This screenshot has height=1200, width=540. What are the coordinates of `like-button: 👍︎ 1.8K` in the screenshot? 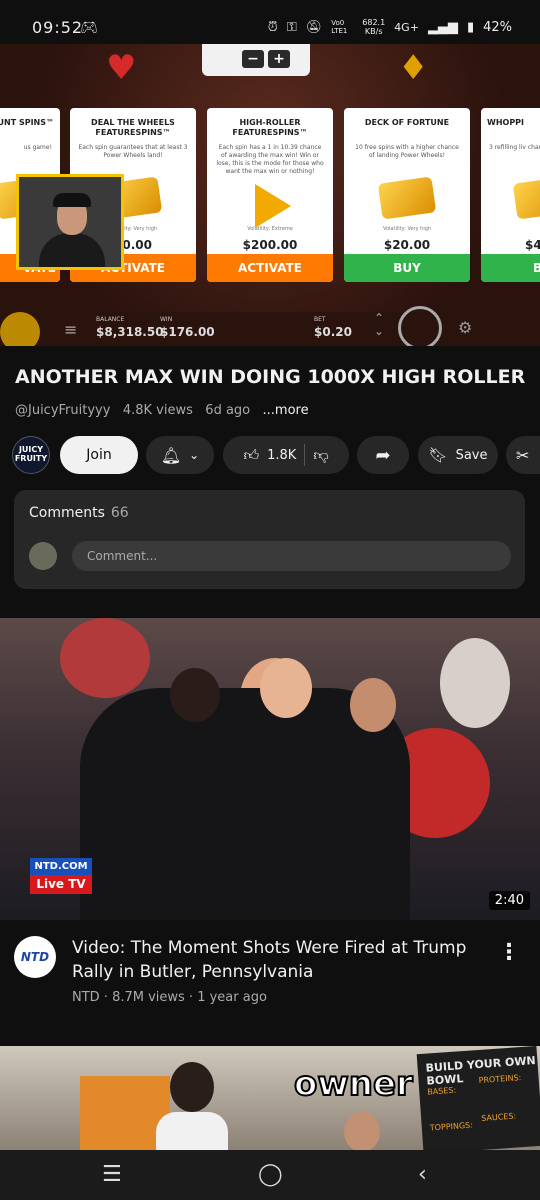 It's located at (269, 455).